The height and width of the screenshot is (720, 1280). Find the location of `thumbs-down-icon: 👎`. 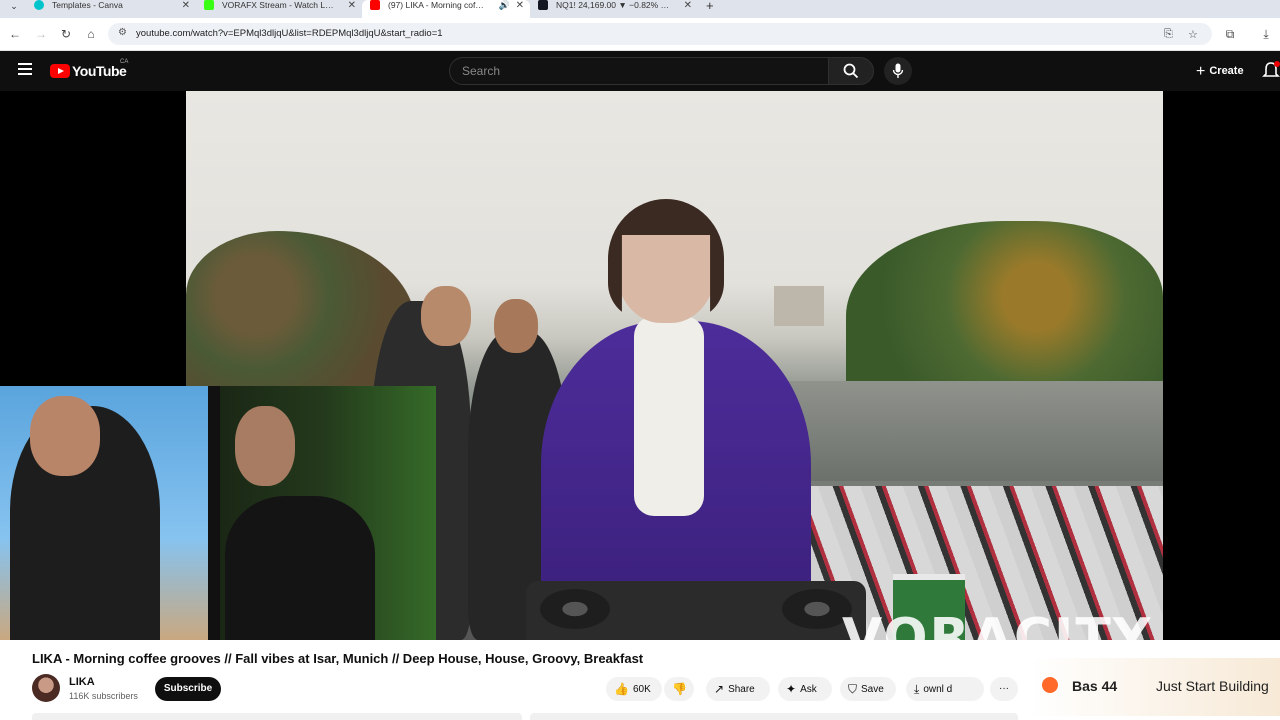

thumbs-down-icon: 👎 is located at coordinates (679, 689).